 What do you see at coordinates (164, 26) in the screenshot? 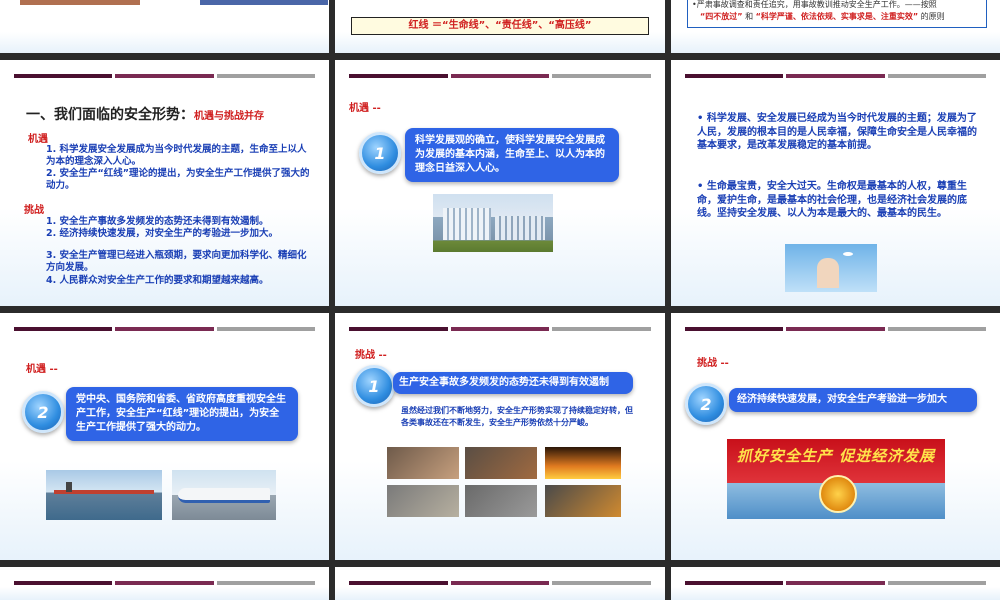
I see `slide-top-left` at bounding box center [164, 26].